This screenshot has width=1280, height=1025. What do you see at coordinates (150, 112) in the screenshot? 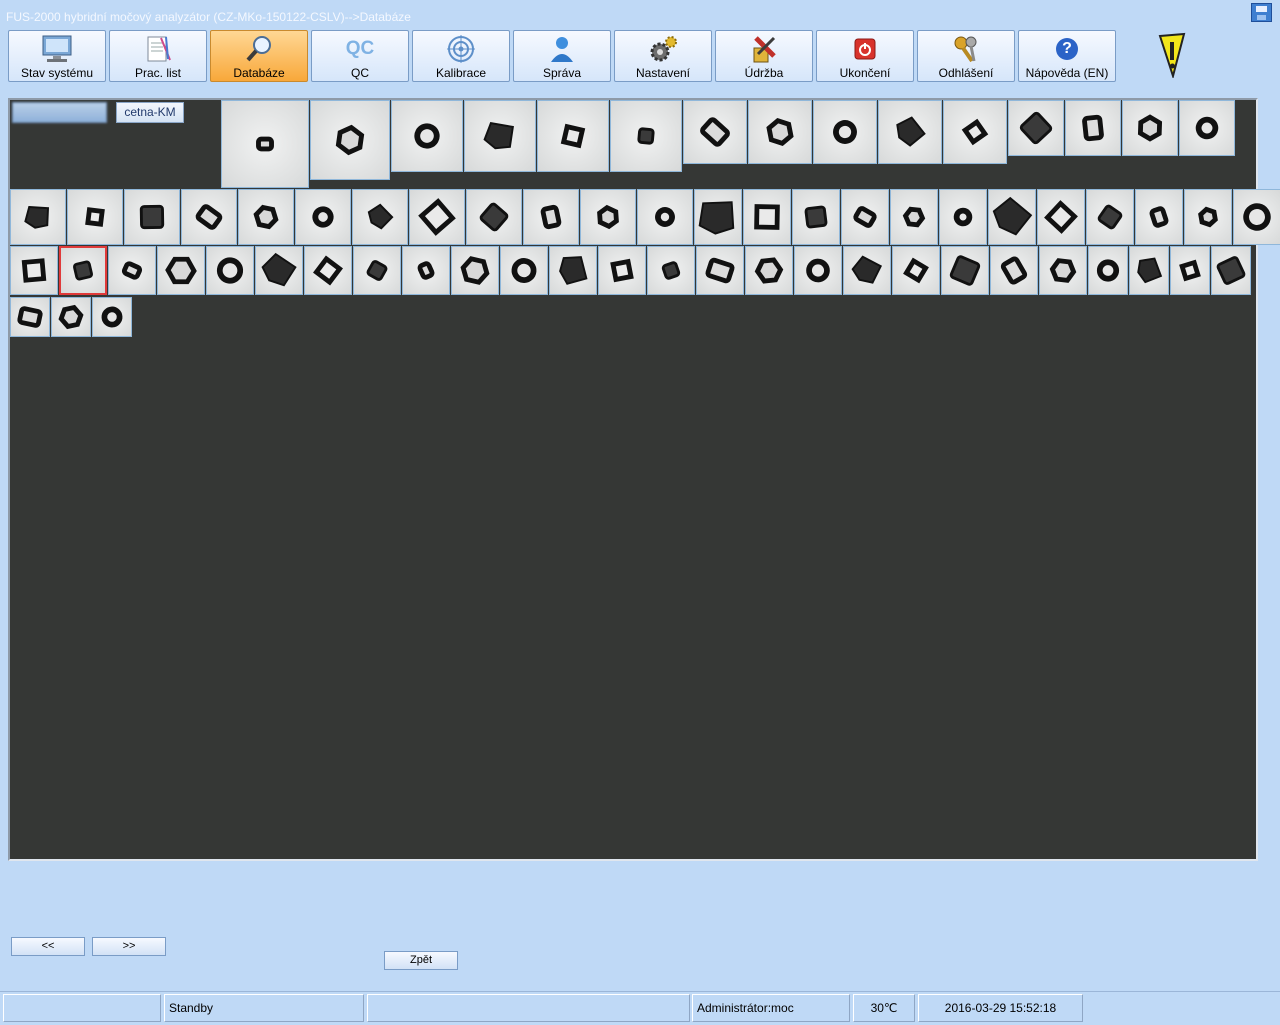
I see `tag-cetna-km: cetna-KM` at bounding box center [150, 112].